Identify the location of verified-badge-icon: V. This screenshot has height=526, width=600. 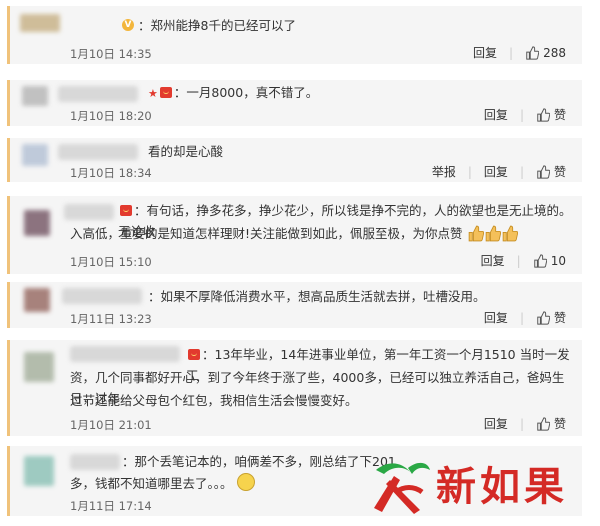
(128, 25).